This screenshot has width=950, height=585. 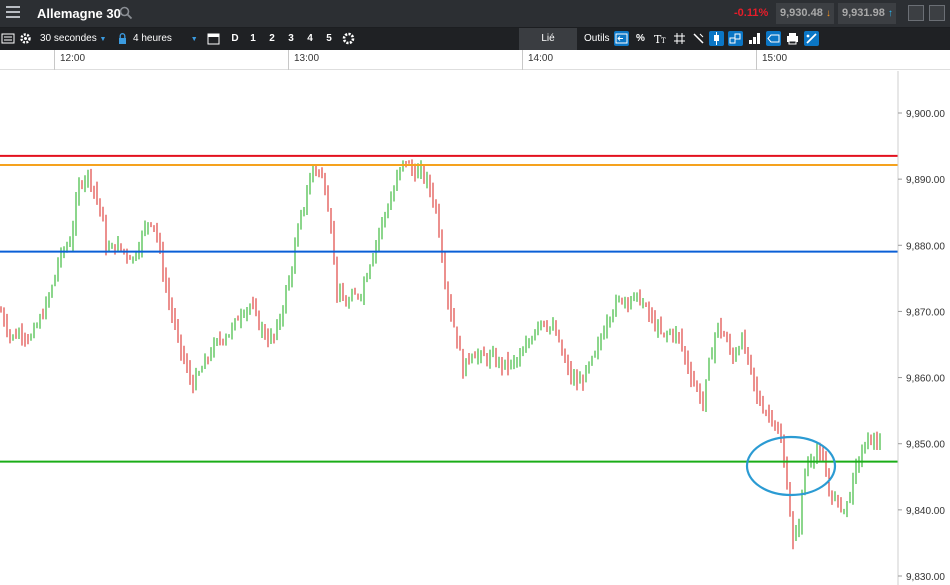 What do you see at coordinates (890, 13) in the screenshot?
I see `arrow-up-icon: ↑` at bounding box center [890, 13].